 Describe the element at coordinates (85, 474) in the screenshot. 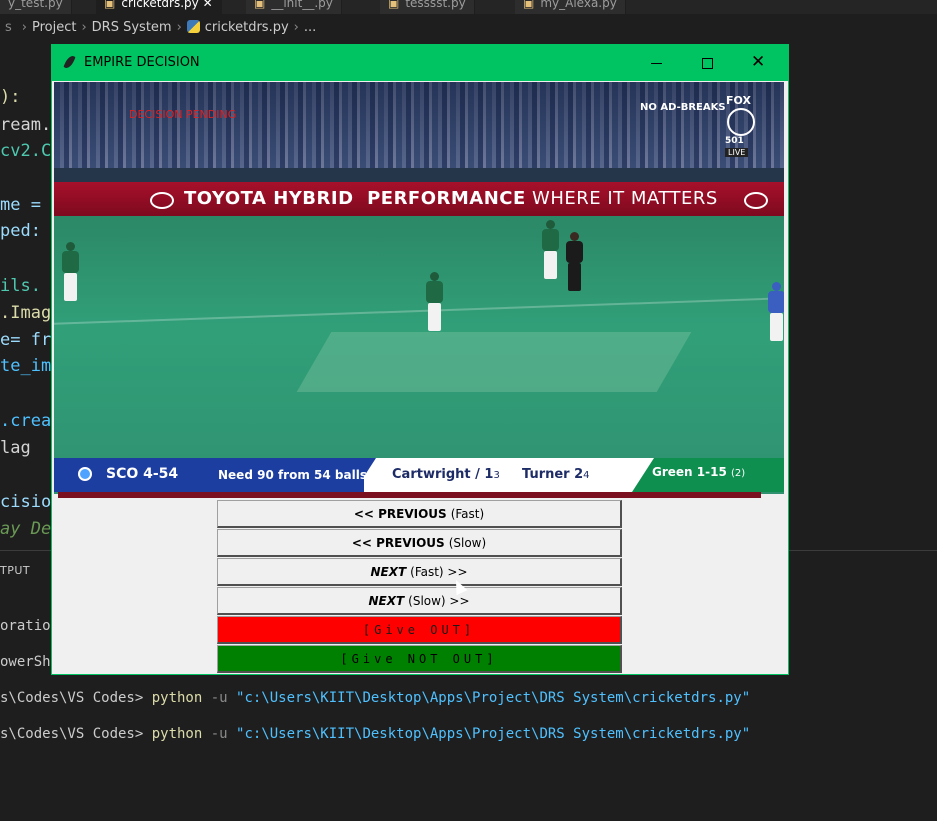

I see `team-logo-icon` at that location.